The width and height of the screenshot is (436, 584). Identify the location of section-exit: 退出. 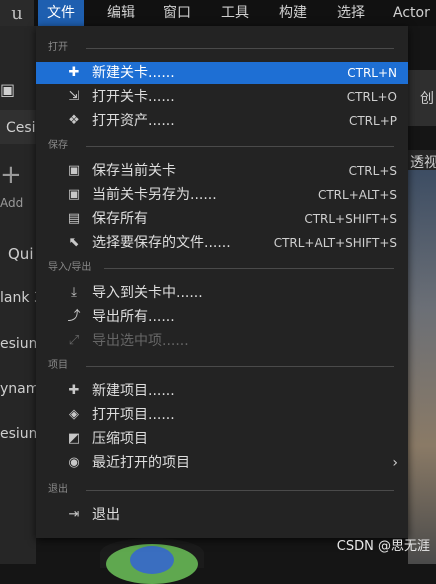
(222, 490).